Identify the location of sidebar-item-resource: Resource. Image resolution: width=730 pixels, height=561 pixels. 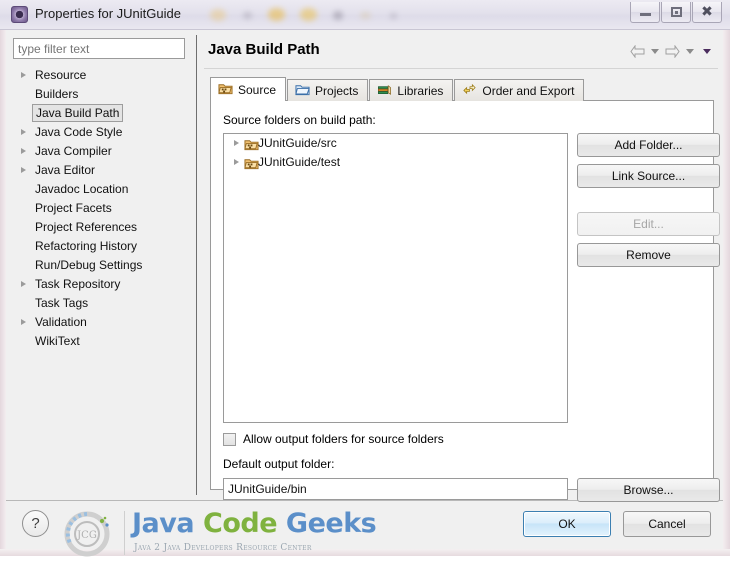
(99, 75).